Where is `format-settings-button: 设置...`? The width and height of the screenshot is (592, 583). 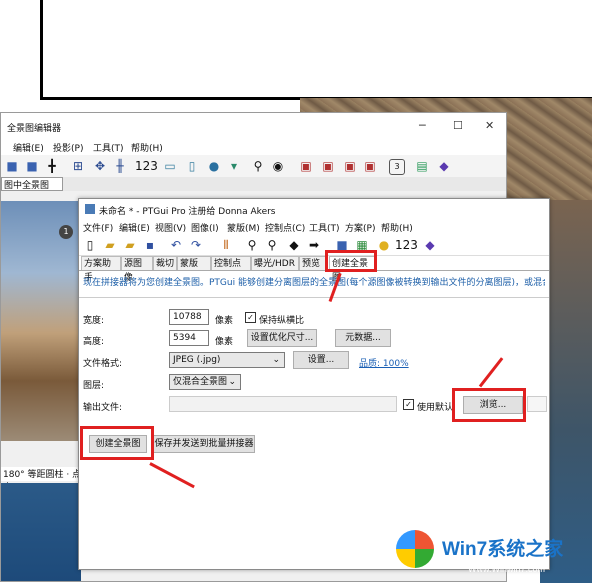
format-settings-button: 设置... is located at coordinates (321, 360).